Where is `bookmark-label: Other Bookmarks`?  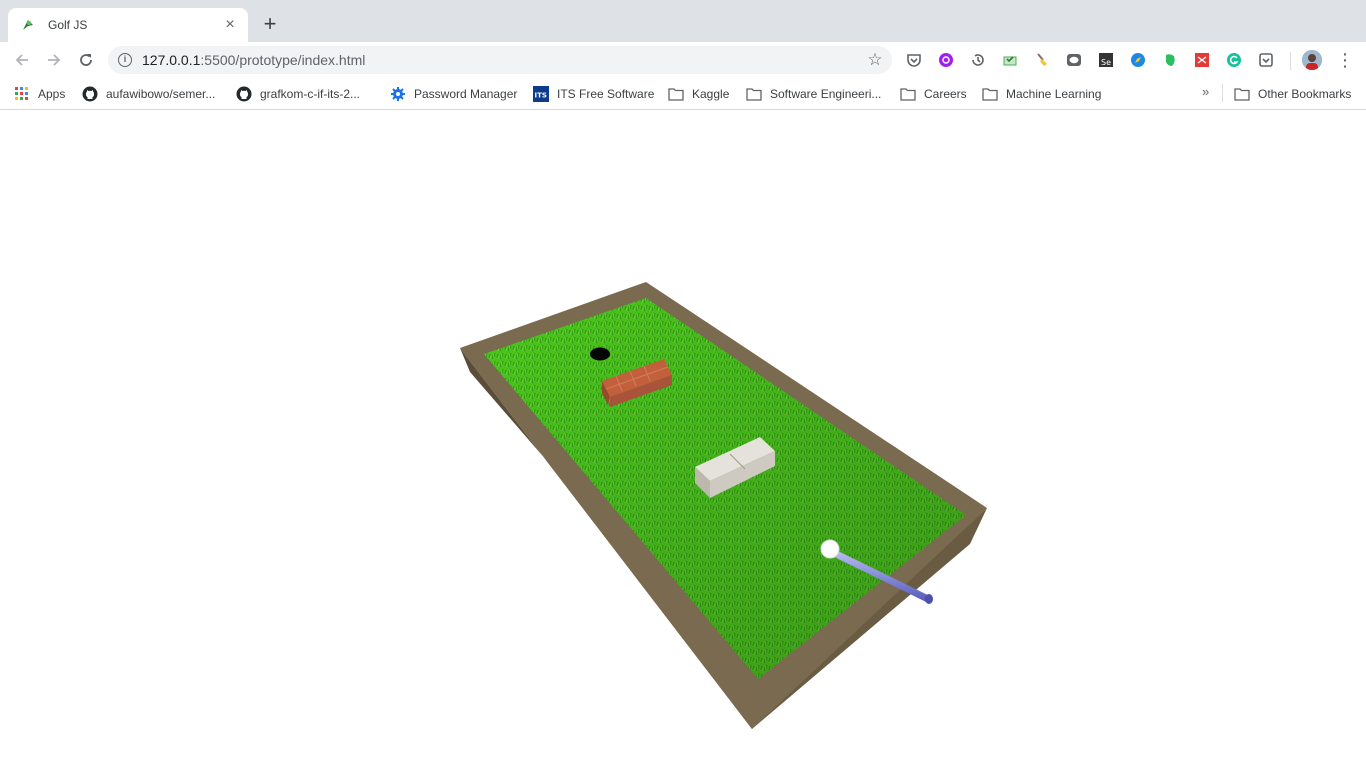 bookmark-label: Other Bookmarks is located at coordinates (1305, 94).